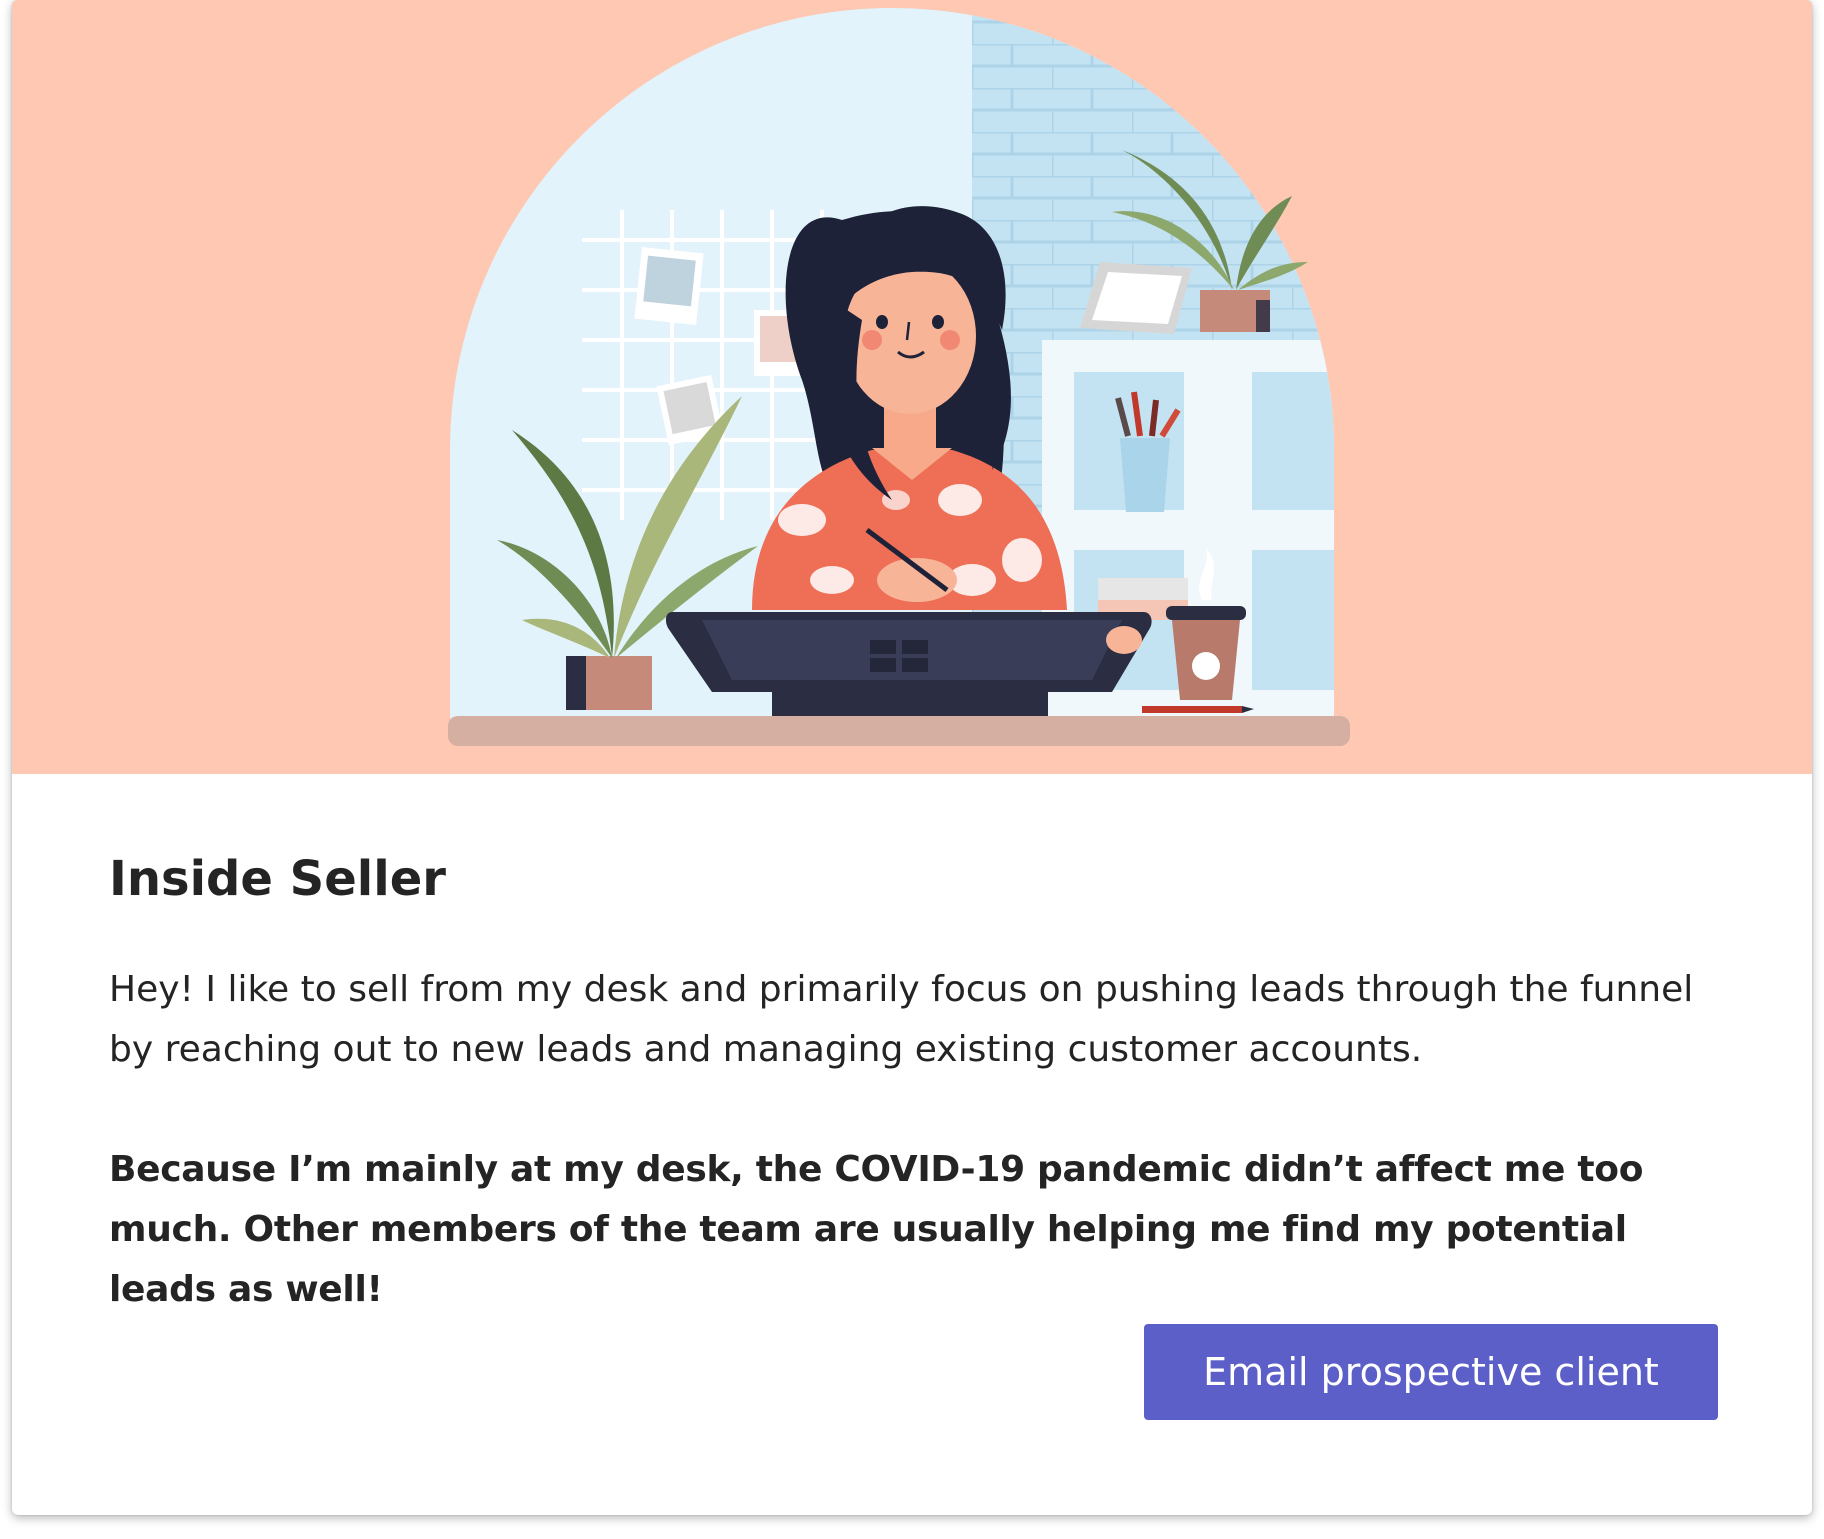 Image resolution: width=1824 pixels, height=1539 pixels. I want to click on persona-title: Inside Seller, so click(277, 879).